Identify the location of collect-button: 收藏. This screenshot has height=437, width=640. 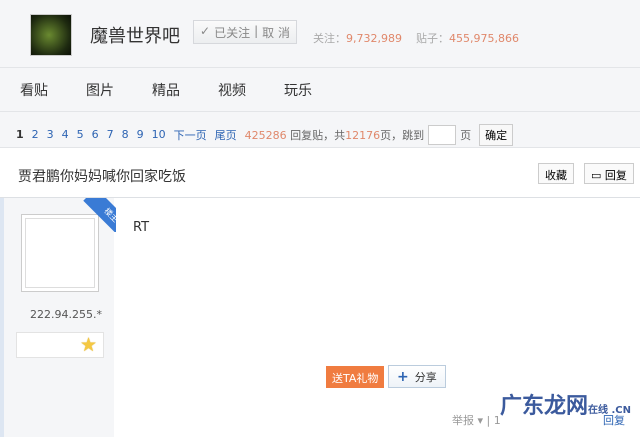
(556, 173).